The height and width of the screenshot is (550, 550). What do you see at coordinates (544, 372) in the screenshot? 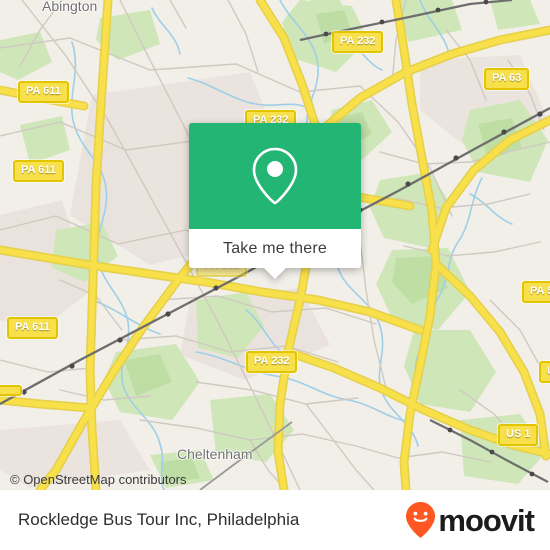
I see `shield-us-1-right: U` at bounding box center [544, 372].